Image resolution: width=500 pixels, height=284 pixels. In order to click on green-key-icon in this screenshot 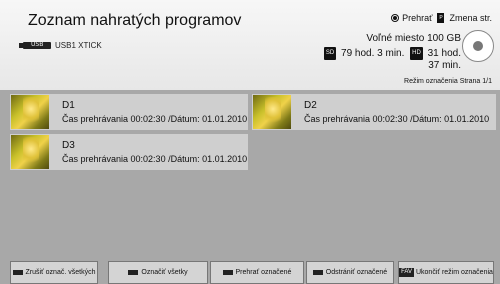, I will do `click(133, 272)`.